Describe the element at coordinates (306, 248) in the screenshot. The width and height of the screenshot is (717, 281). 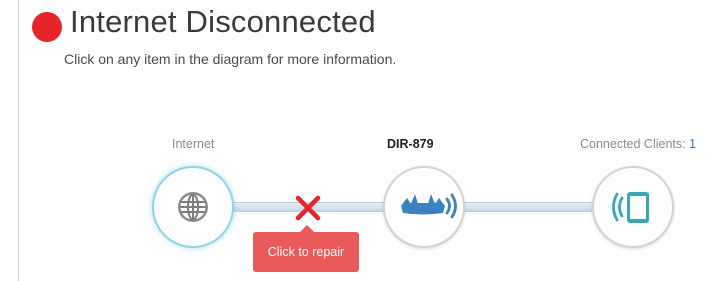
I see `click-to-repair-button: Click to repair` at that location.